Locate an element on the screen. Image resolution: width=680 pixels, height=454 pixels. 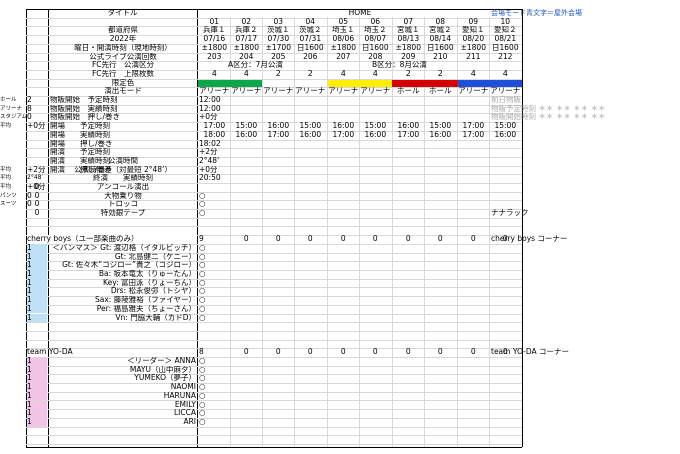
cherry-member: Vn: 門脇大輔（カドD） is located at coordinates (155, 317).